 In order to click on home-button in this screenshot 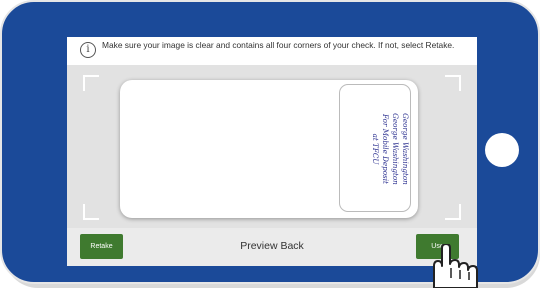, I will do `click(502, 150)`.